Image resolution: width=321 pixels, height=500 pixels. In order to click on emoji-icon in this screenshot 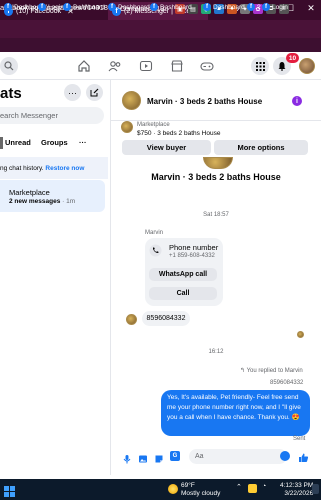, I will do `click(285, 456)`.